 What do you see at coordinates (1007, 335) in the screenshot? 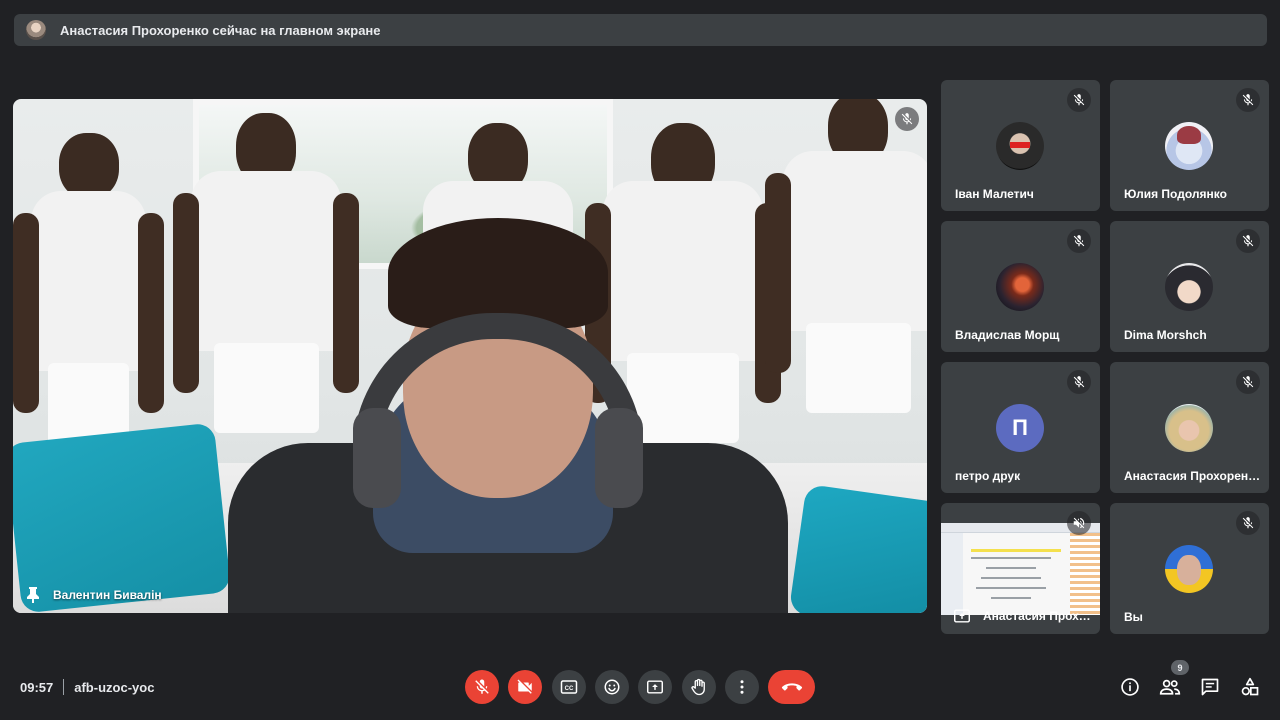
I see `participant-name: Владислав Морщ` at bounding box center [1007, 335].